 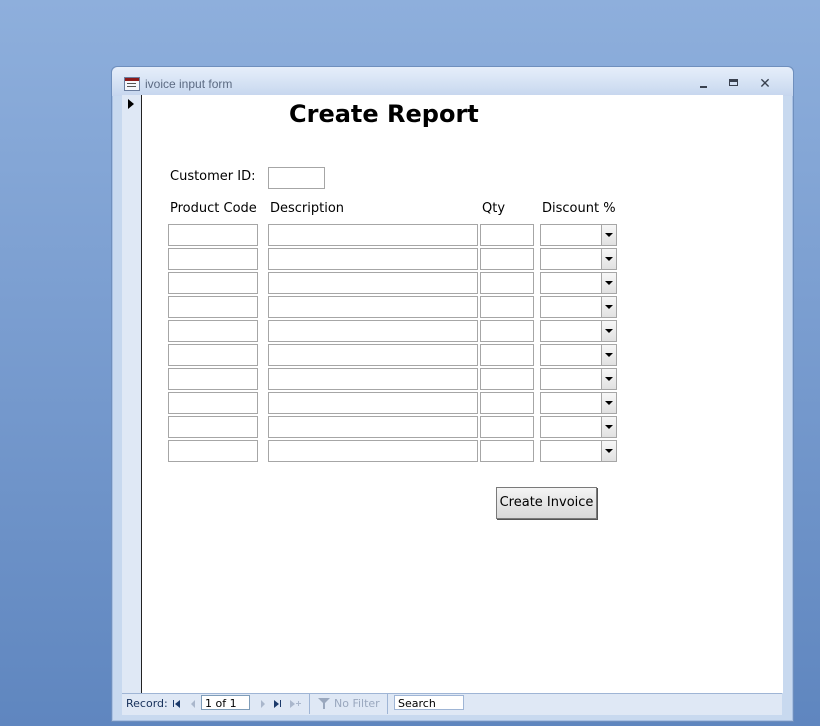 I want to click on form-icon, so click(x=132, y=84).